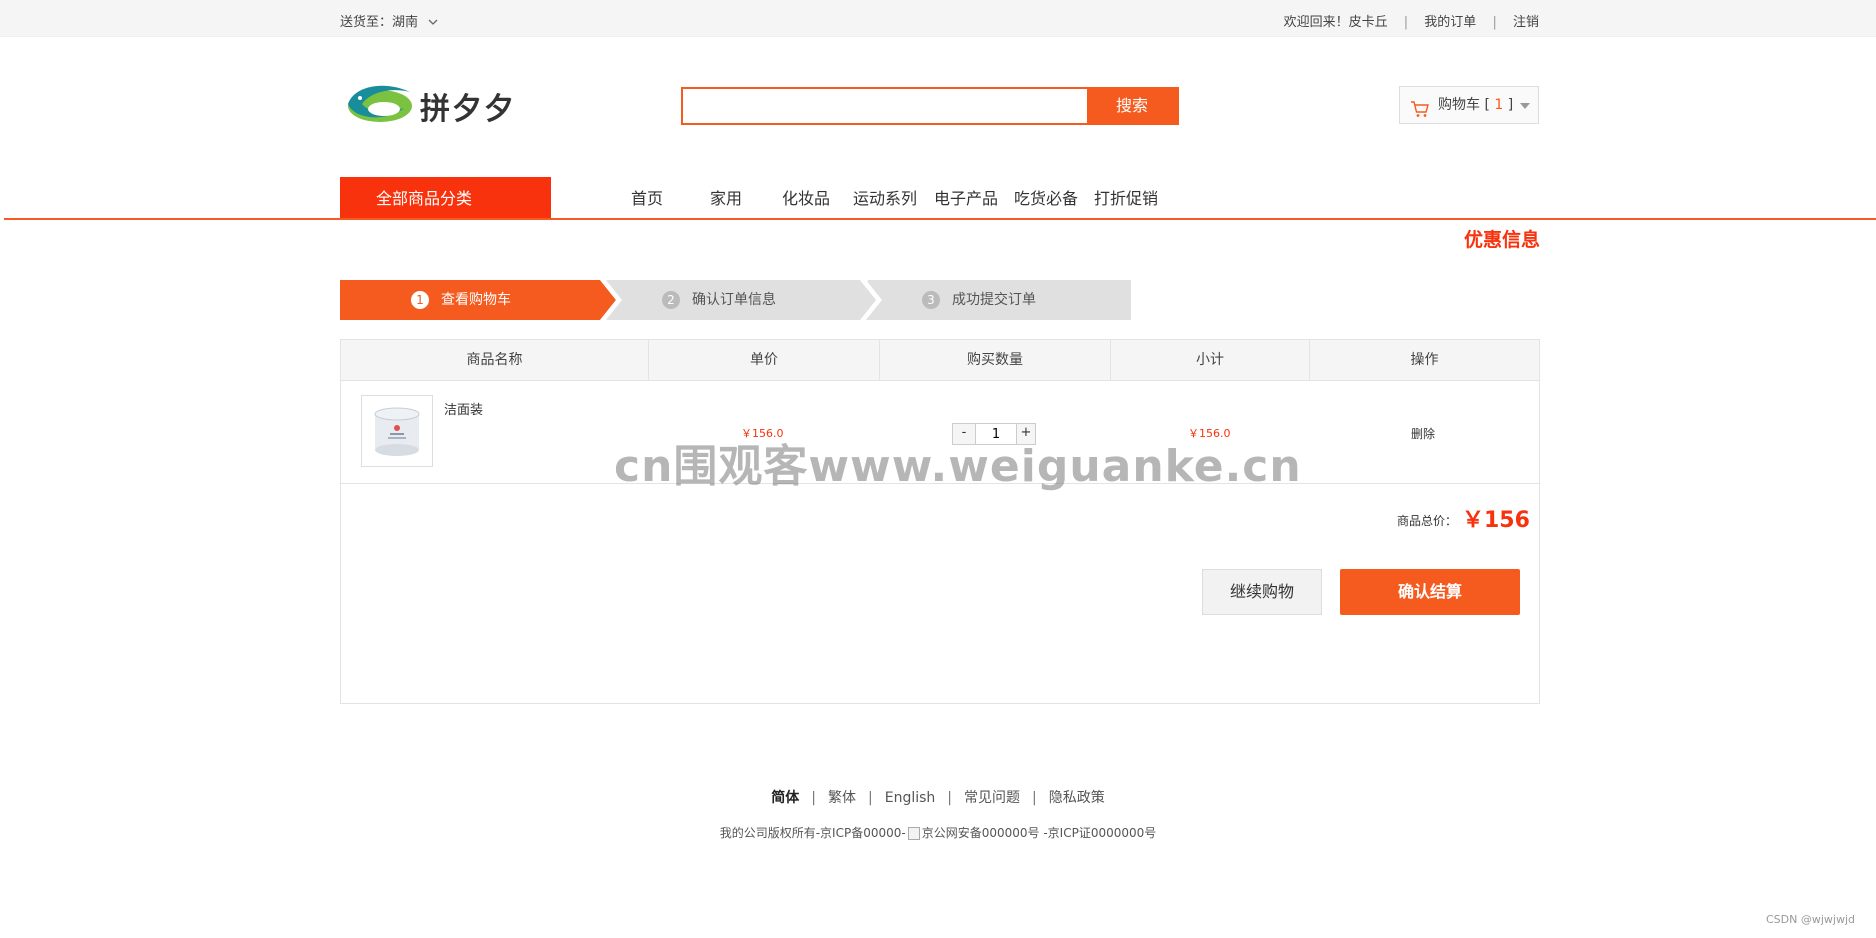 This screenshot has height=938, width=1876. I want to click on welcome-text: 欢迎回来！皮卡丘, so click(1335, 22).